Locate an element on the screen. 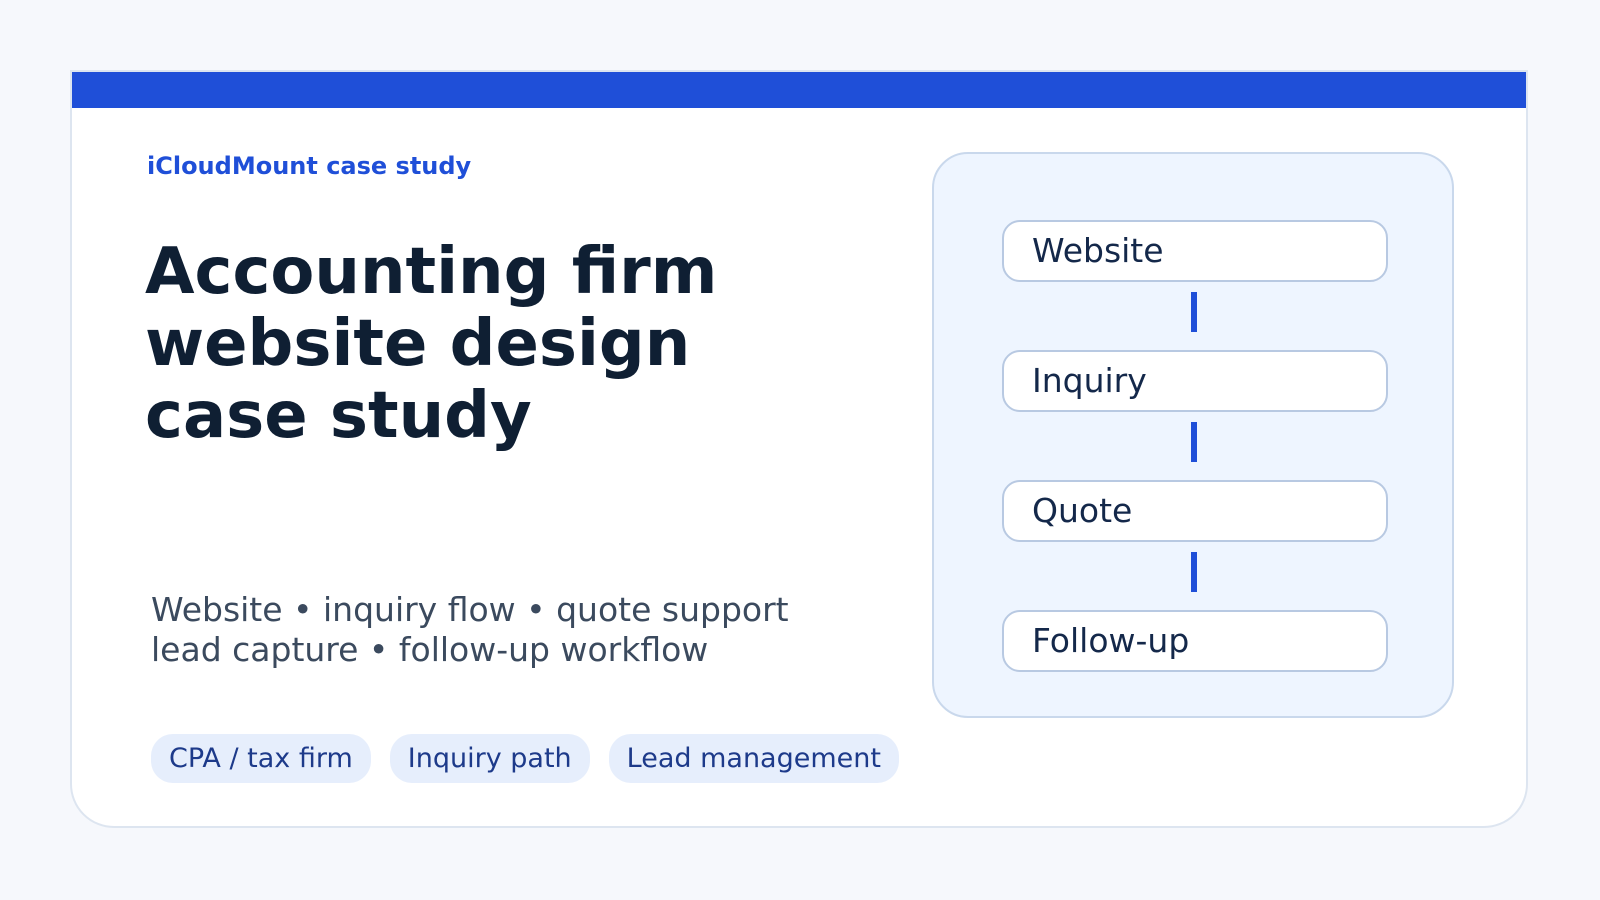 This screenshot has width=1600, height=900. flow-step-website: Website is located at coordinates (1195, 251).